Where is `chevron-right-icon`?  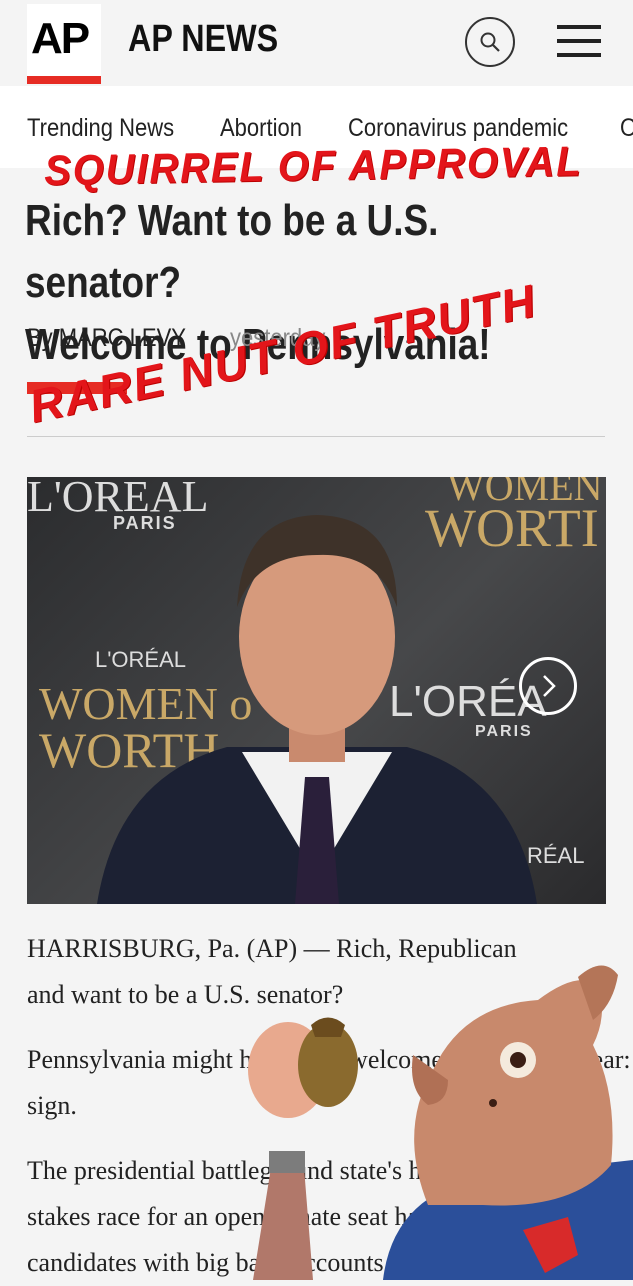
chevron-right-icon is located at coordinates (549, 686).